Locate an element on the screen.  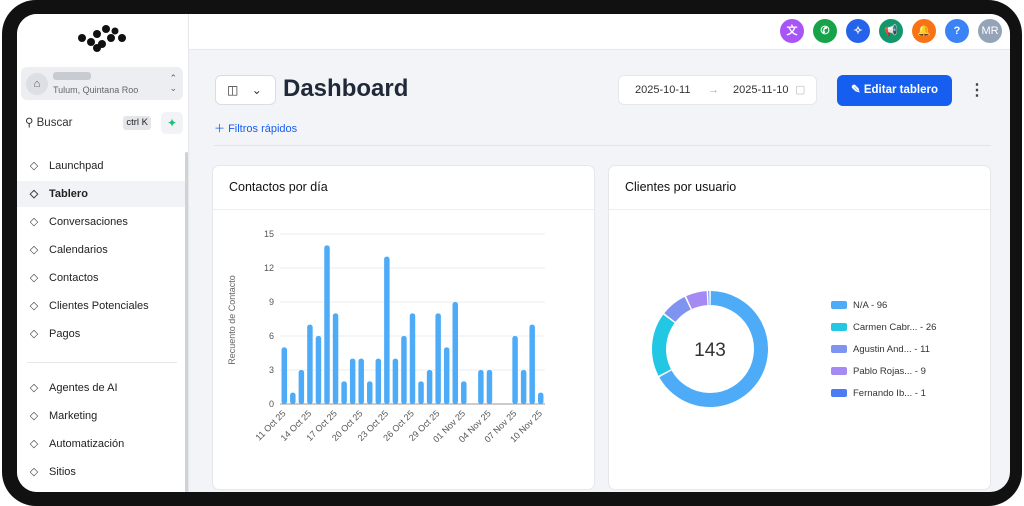
phone-icon: ✆ is located at coordinates (825, 31).